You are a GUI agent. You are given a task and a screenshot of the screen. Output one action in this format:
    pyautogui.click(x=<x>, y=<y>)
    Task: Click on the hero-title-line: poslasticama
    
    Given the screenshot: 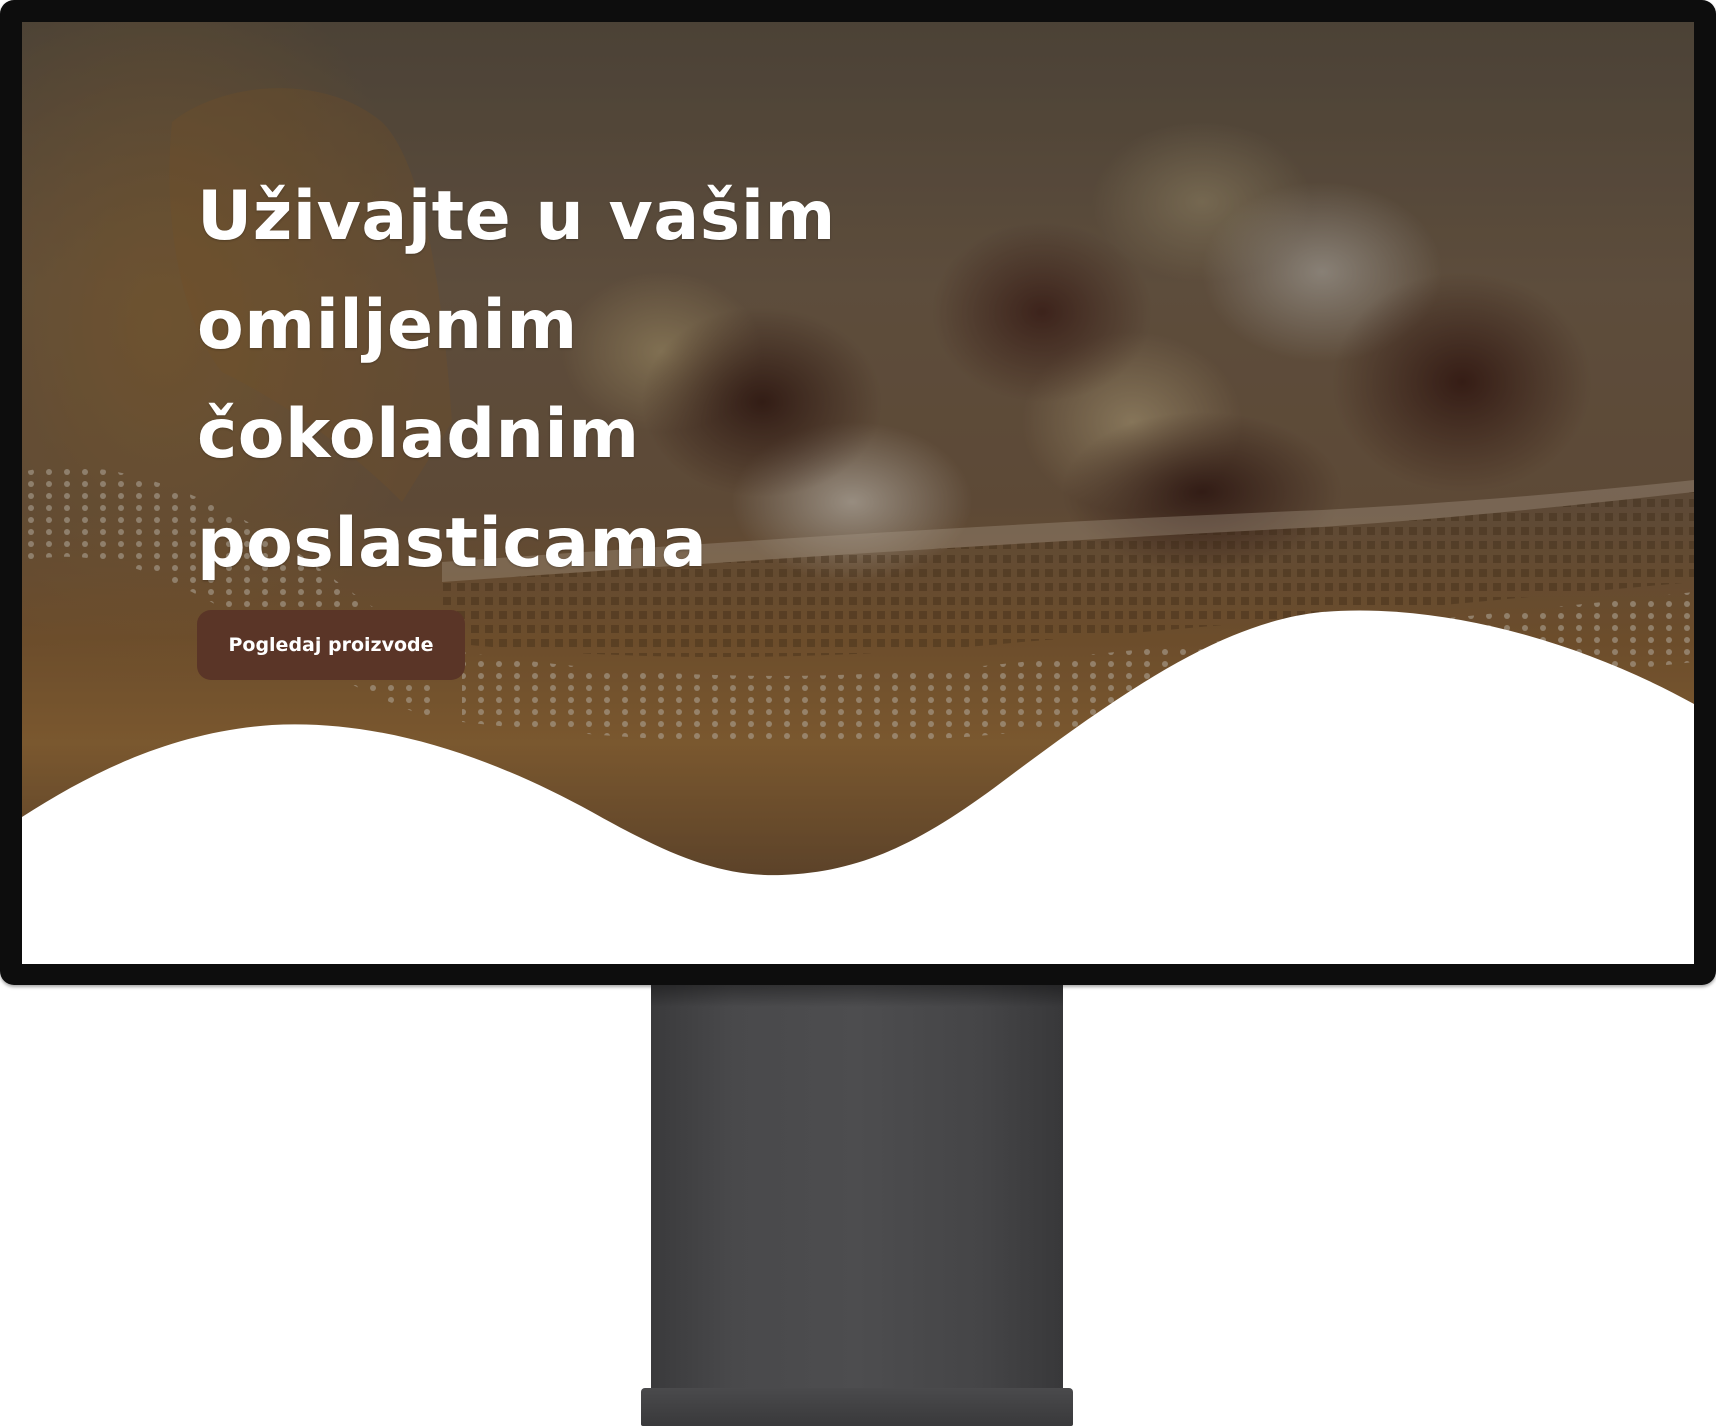 What is the action you would take?
    pyautogui.click(x=452, y=543)
    